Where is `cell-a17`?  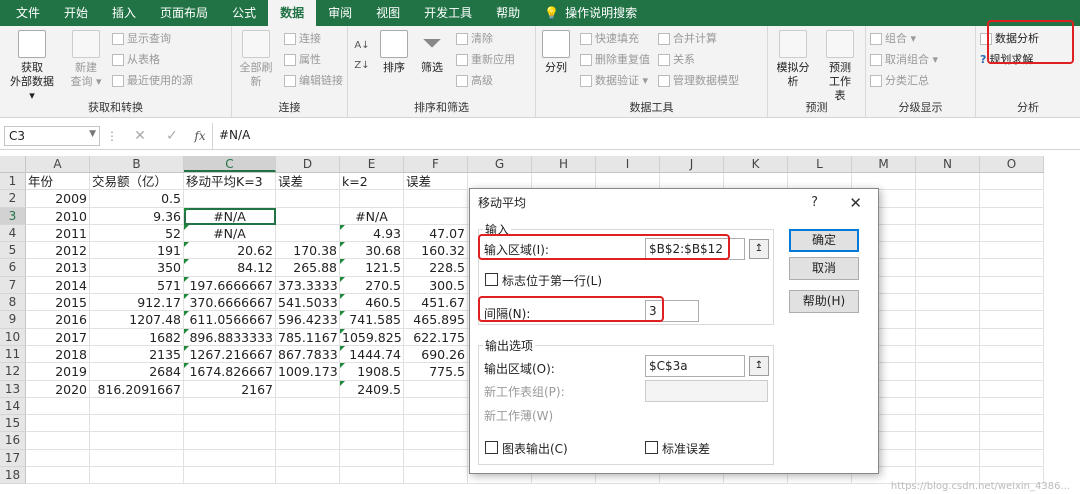 cell-a17 is located at coordinates (58, 458).